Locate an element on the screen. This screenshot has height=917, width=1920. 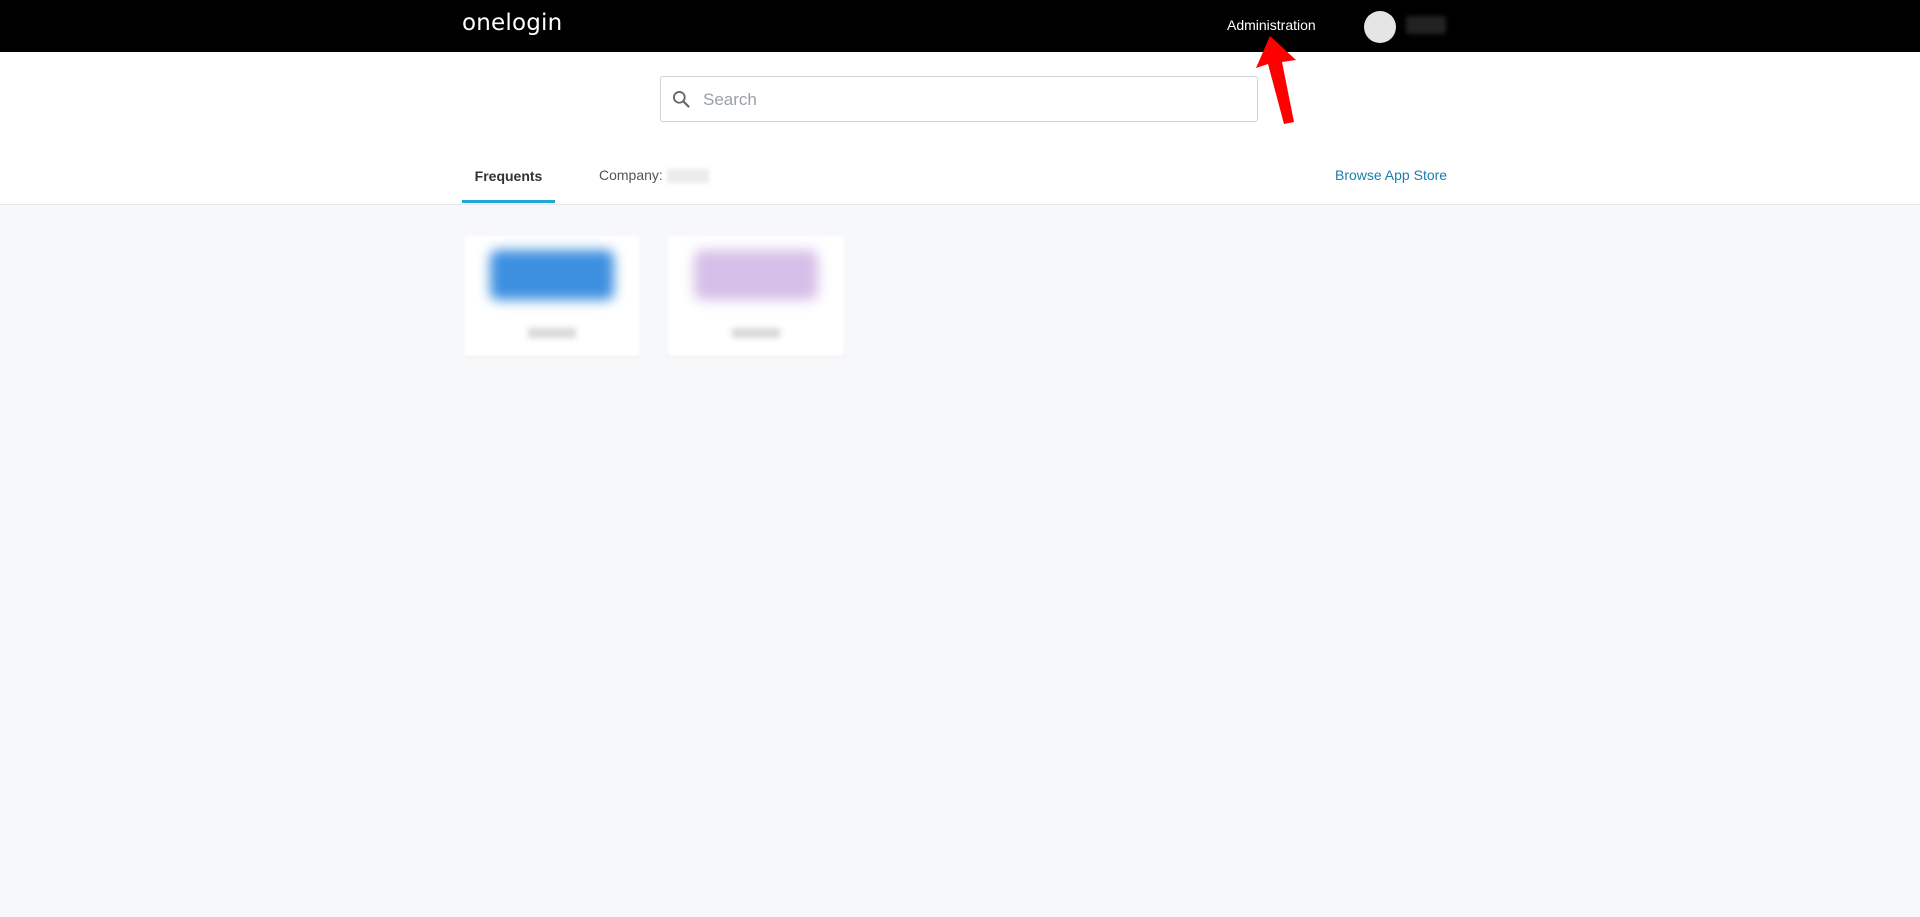
administration-link: Administration is located at coordinates (1271, 25).